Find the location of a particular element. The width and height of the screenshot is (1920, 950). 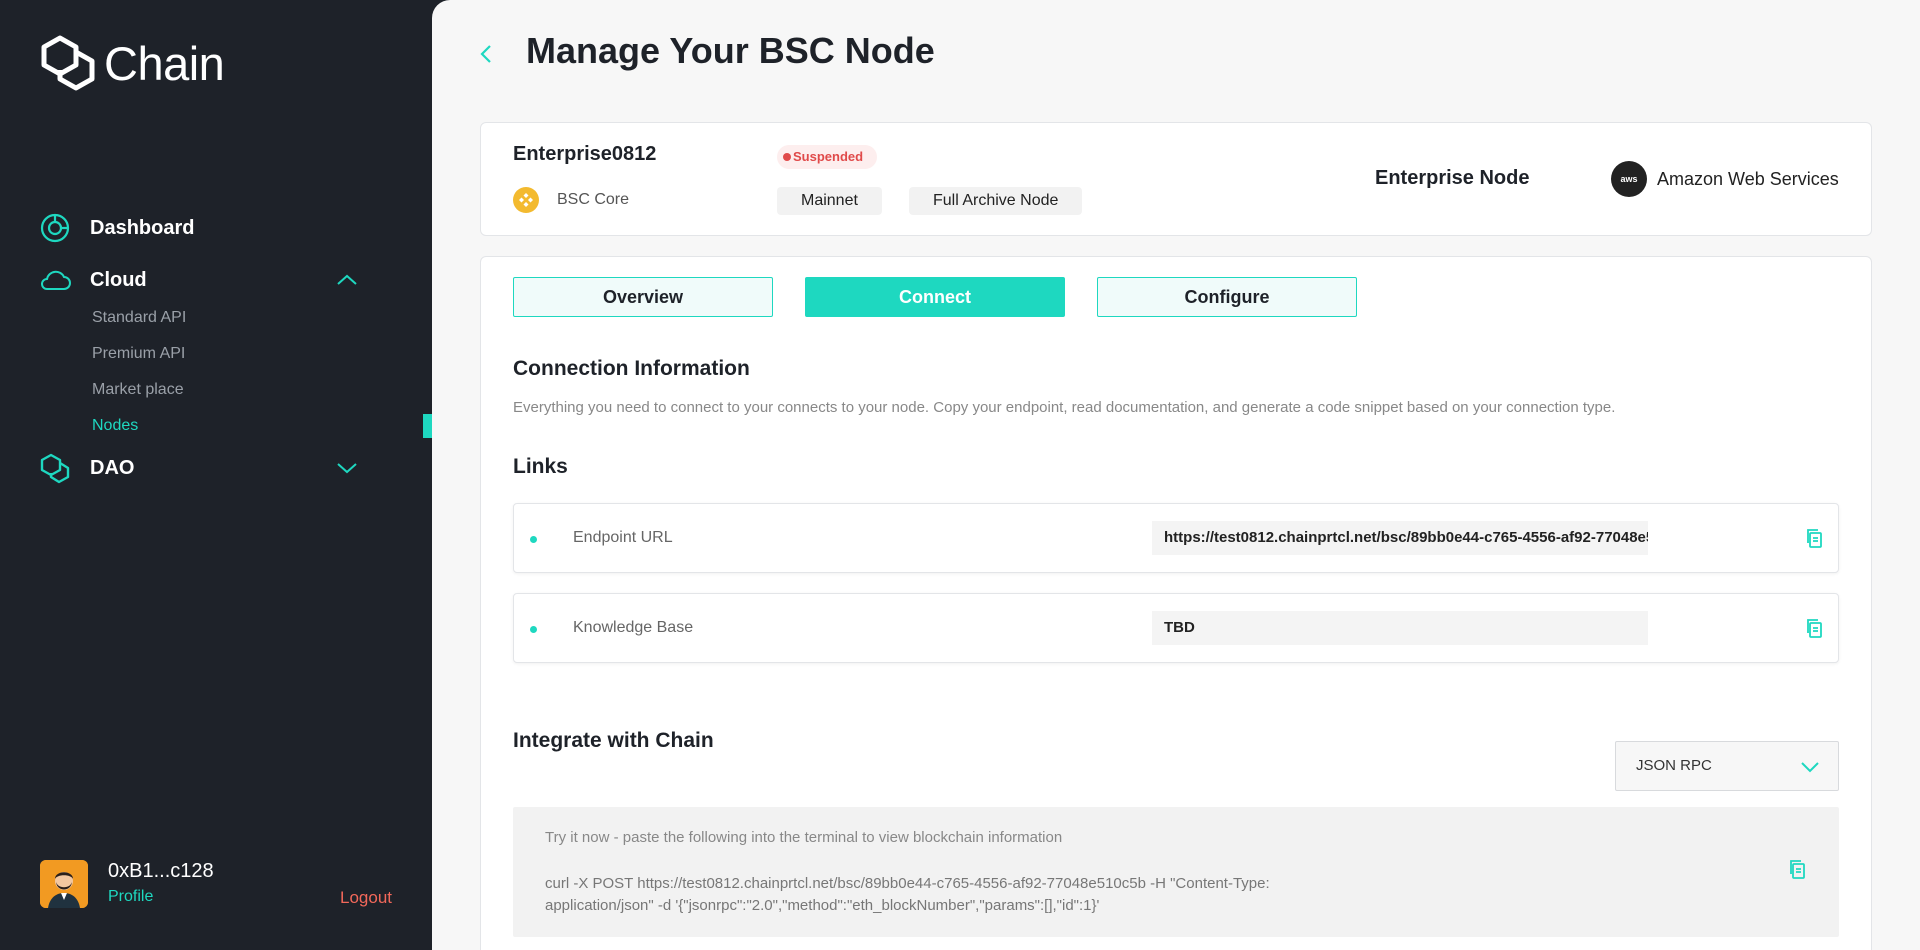

sidebar-subitem-premium-api: Premium API is located at coordinates (225, 354).